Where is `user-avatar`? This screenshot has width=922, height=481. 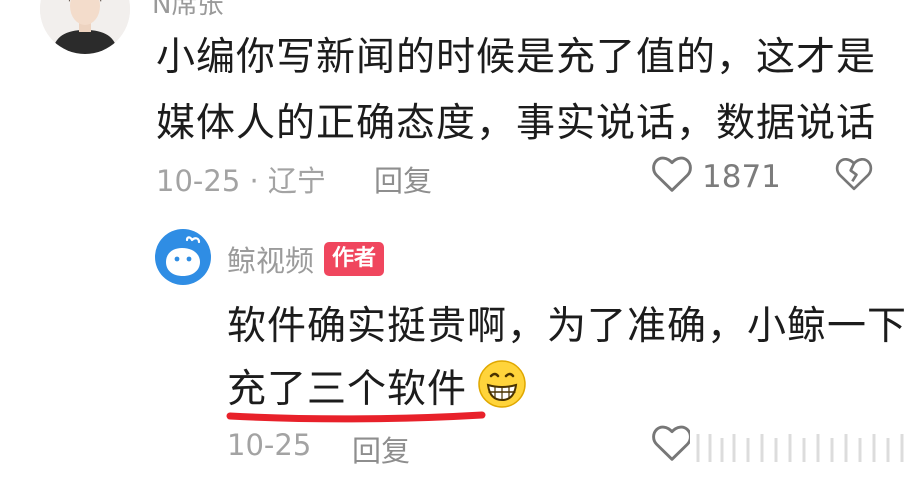 user-avatar is located at coordinates (85, 27).